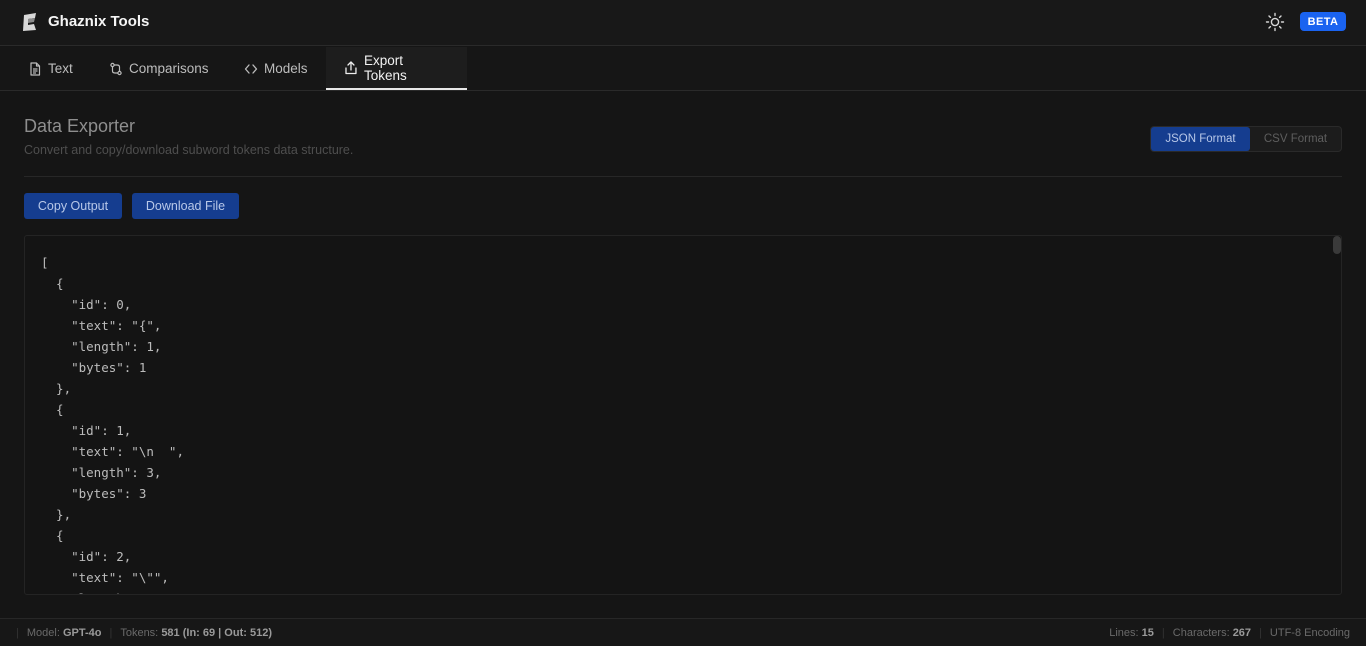 This screenshot has width=1366, height=646. What do you see at coordinates (82, 633) in the screenshot?
I see `model-value: GPT-4o` at bounding box center [82, 633].